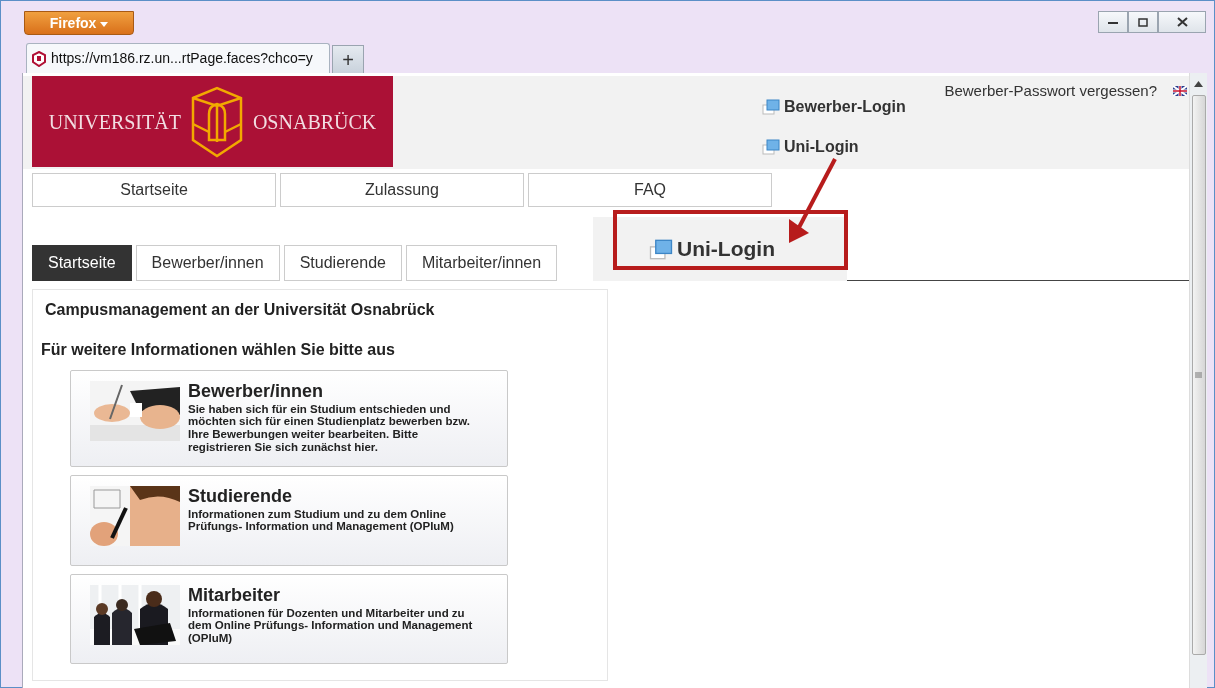 Image resolution: width=1215 pixels, height=688 pixels. Describe the element at coordinates (650, 190) in the screenshot. I see `nav-button: FAQ` at that location.